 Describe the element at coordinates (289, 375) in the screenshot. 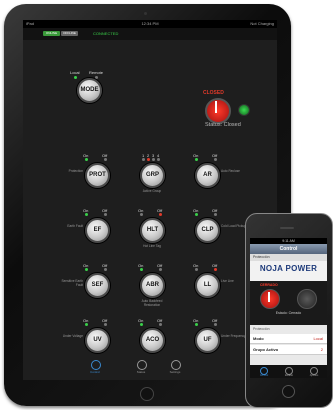

I see `iphone-tab-status: Estado` at that location.